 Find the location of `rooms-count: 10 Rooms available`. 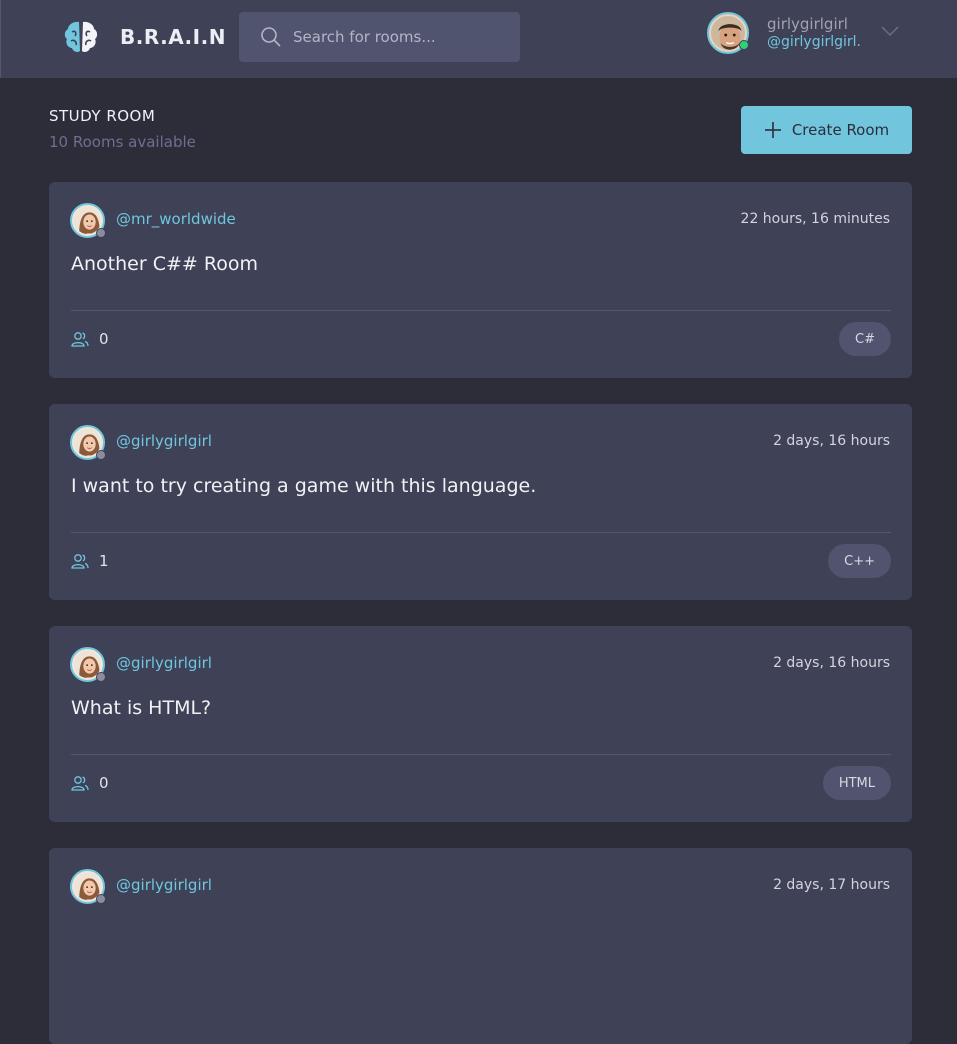

rooms-count: 10 Rooms available is located at coordinates (122, 142).